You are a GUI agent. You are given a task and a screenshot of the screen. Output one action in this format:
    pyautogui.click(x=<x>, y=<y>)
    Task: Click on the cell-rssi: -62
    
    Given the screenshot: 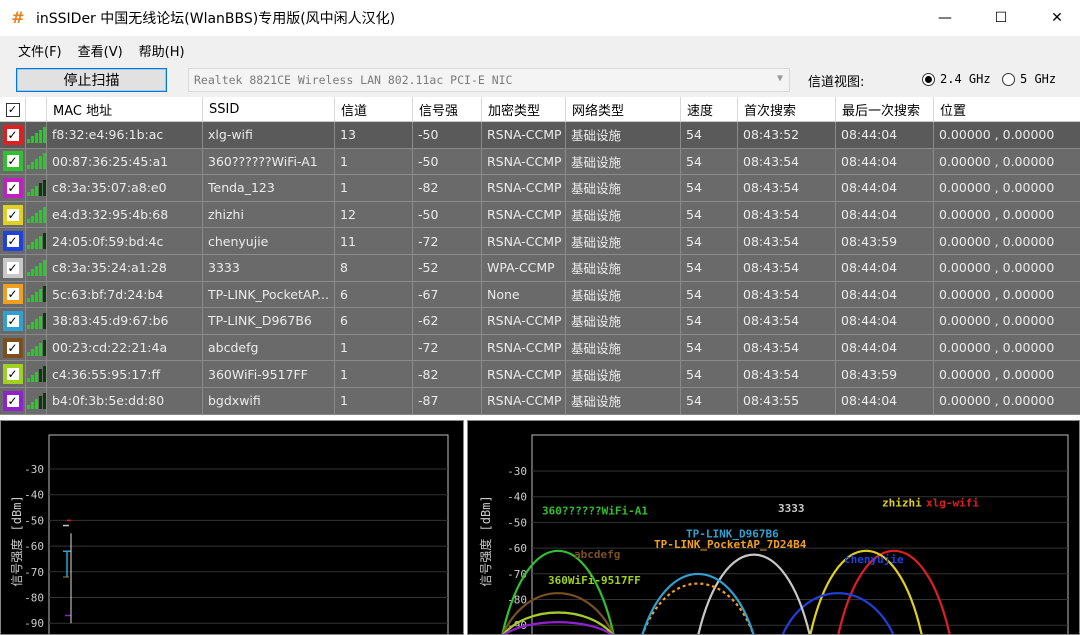 What is the action you would take?
    pyautogui.click(x=447, y=321)
    